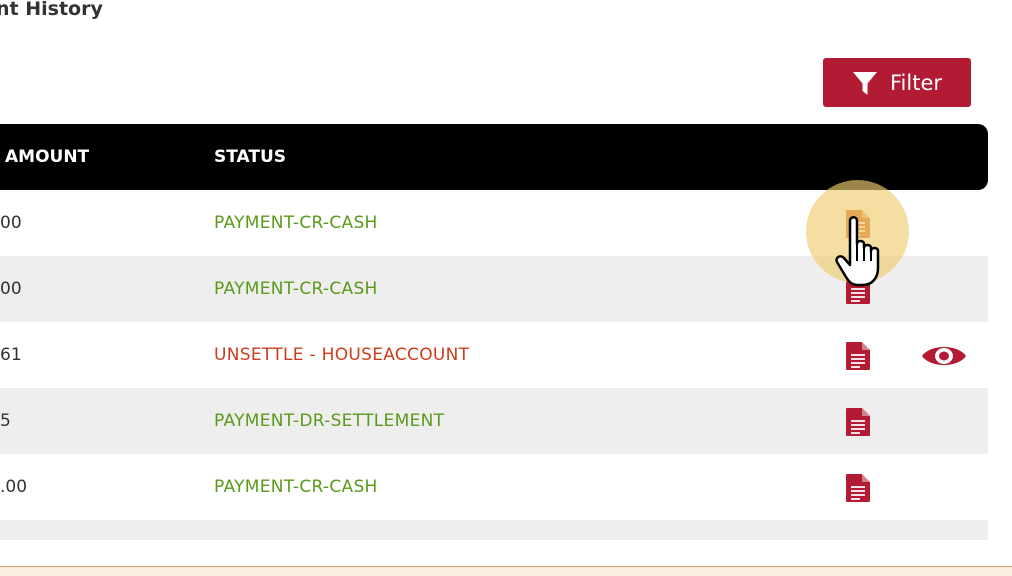 Image resolution: width=1012 pixels, height=576 pixels. Describe the element at coordinates (915, 82) in the screenshot. I see `filter-button-label: Filter` at that location.